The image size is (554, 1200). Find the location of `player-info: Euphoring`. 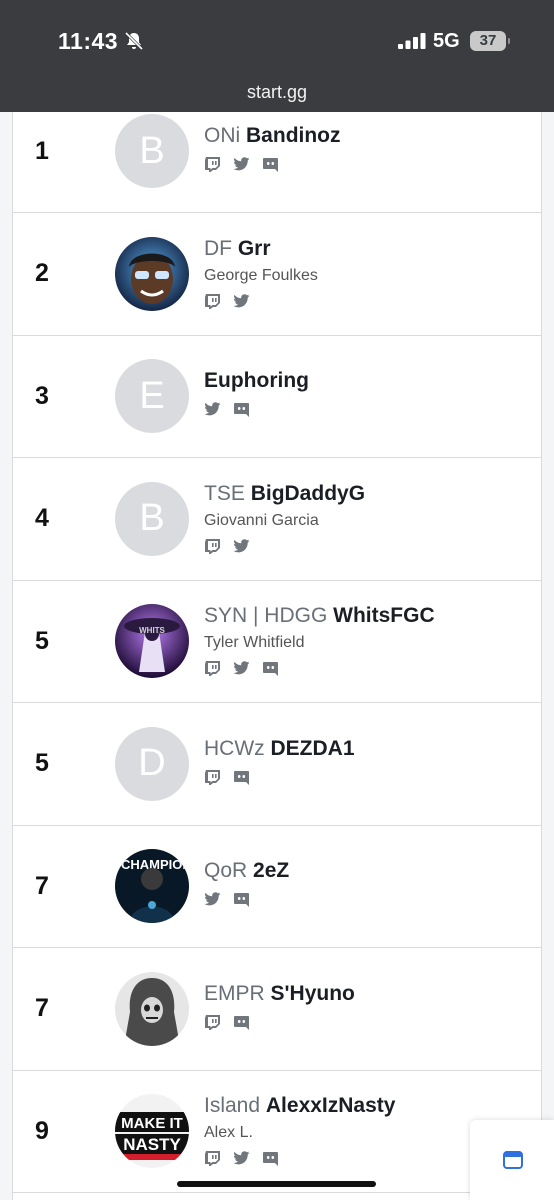

player-info: Euphoring is located at coordinates (256, 393).